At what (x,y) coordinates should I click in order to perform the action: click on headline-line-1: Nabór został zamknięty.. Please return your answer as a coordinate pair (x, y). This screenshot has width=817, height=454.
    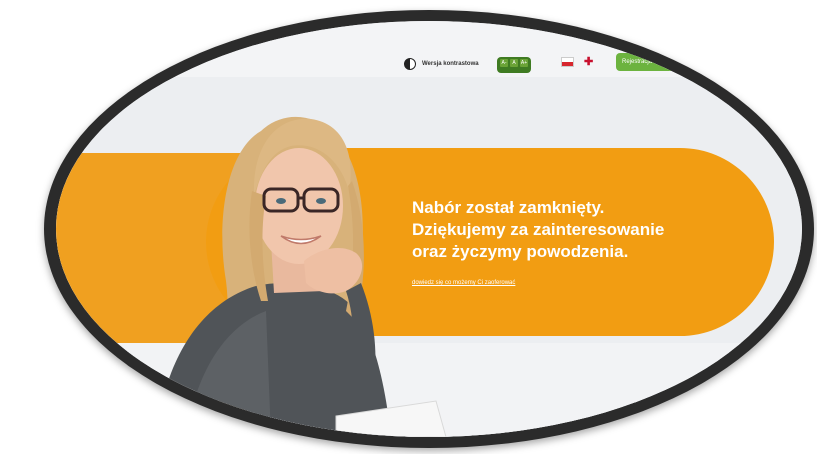
    Looking at the image, I should click on (508, 207).